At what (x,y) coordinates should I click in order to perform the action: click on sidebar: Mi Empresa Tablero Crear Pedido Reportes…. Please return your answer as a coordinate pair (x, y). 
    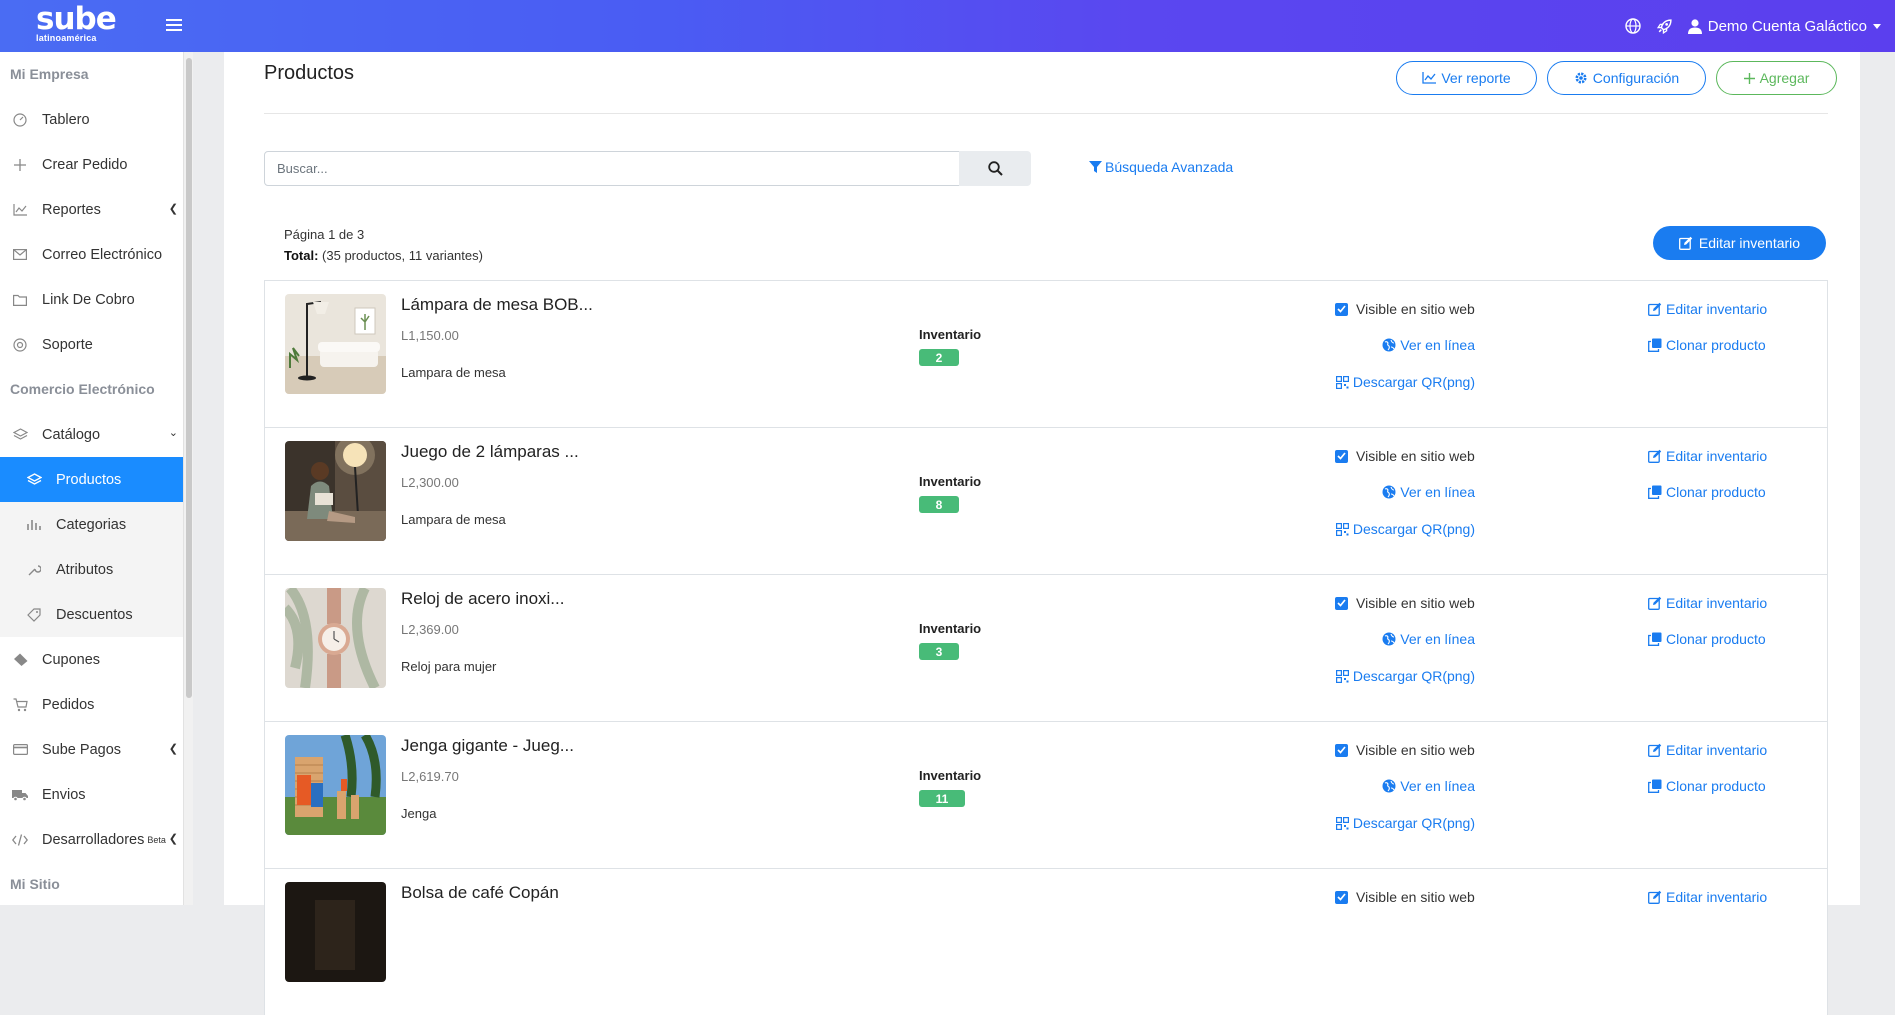
    Looking at the image, I should click on (92, 478).